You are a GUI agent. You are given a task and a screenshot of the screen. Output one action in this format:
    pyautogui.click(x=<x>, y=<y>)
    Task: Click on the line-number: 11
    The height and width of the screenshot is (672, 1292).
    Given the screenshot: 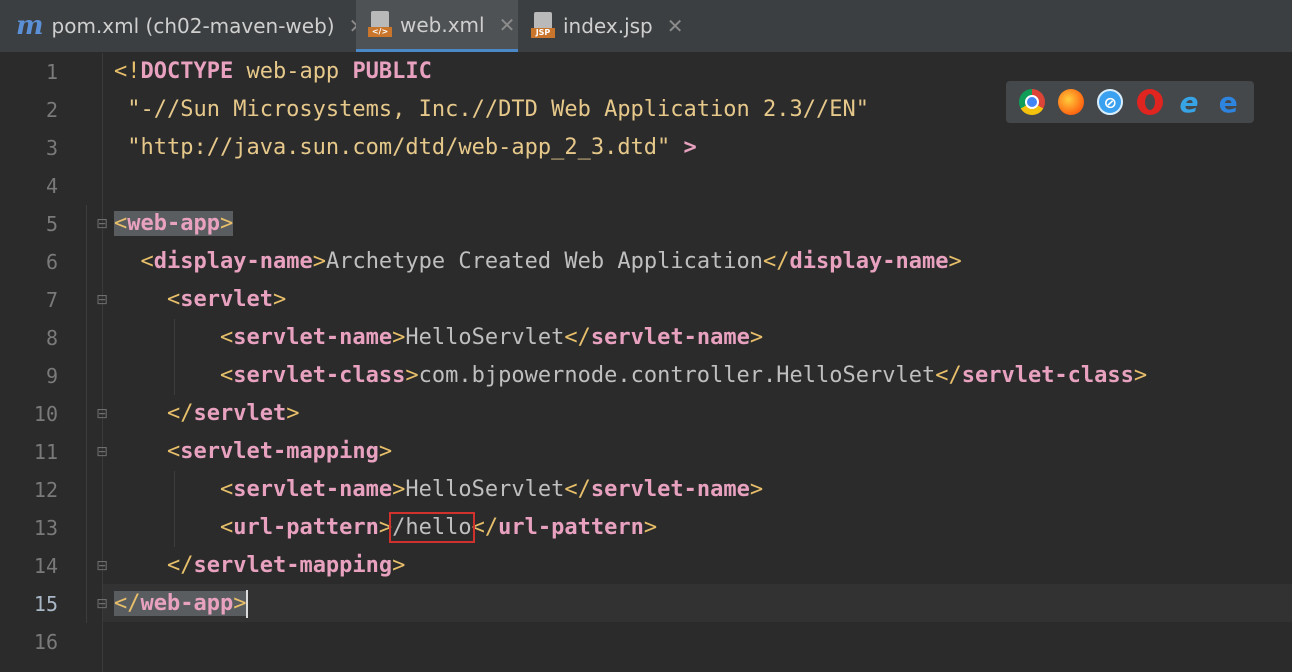 What is the action you would take?
    pyautogui.click(x=45, y=452)
    